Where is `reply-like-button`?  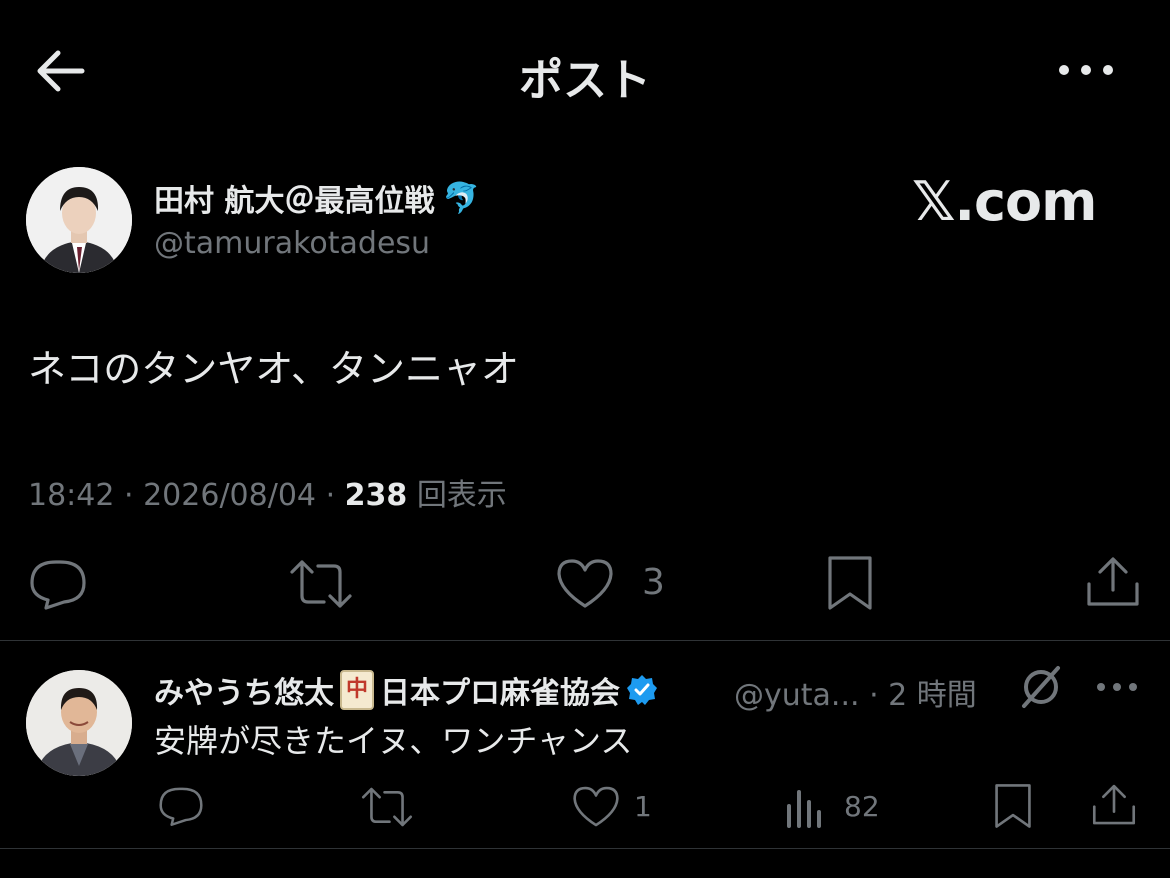 reply-like-button is located at coordinates (596, 807).